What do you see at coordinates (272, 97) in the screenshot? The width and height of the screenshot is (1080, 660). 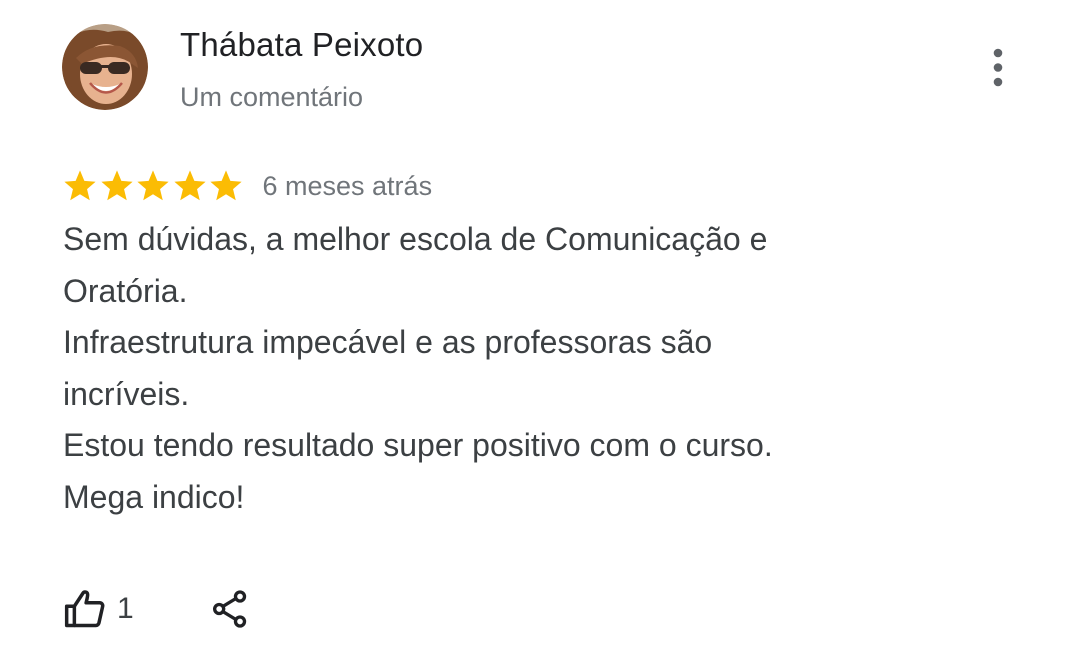 I see `author-review-count: Um comentário` at bounding box center [272, 97].